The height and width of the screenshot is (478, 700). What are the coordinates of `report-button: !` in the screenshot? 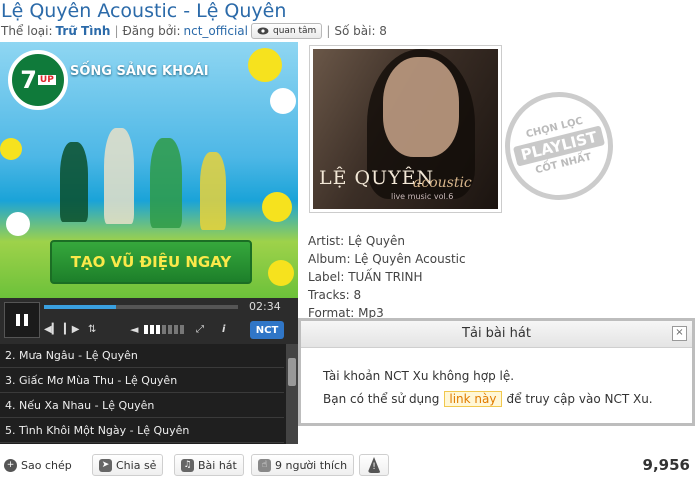 It's located at (374, 465).